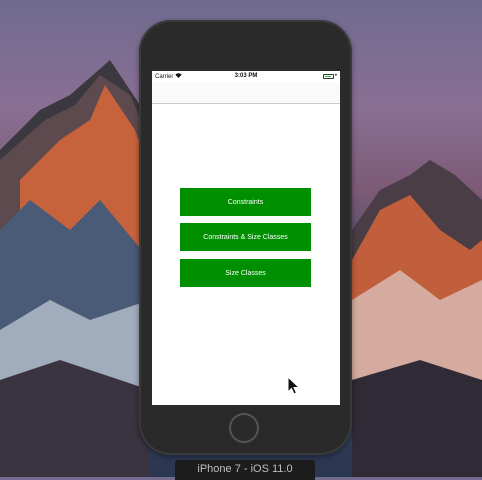 The image size is (482, 480). I want to click on navigation-bar, so click(246, 93).